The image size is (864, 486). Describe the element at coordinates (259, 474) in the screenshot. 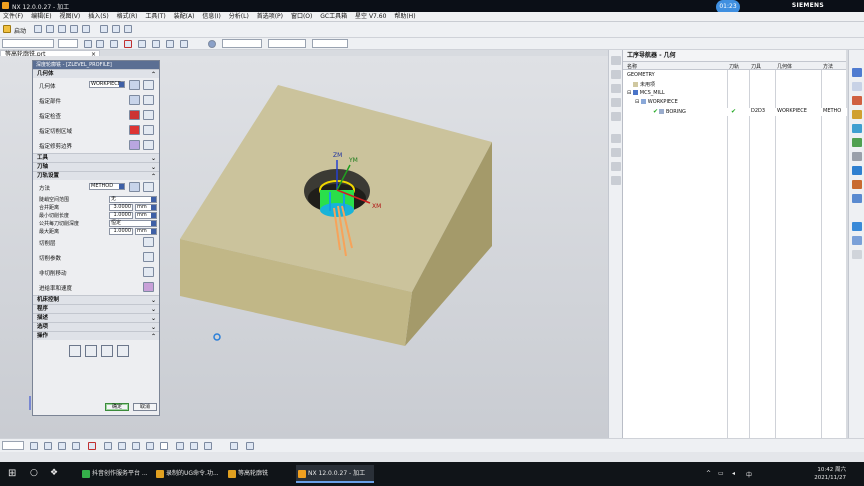

I see `task-zlevel: 等高轮廓铣` at that location.